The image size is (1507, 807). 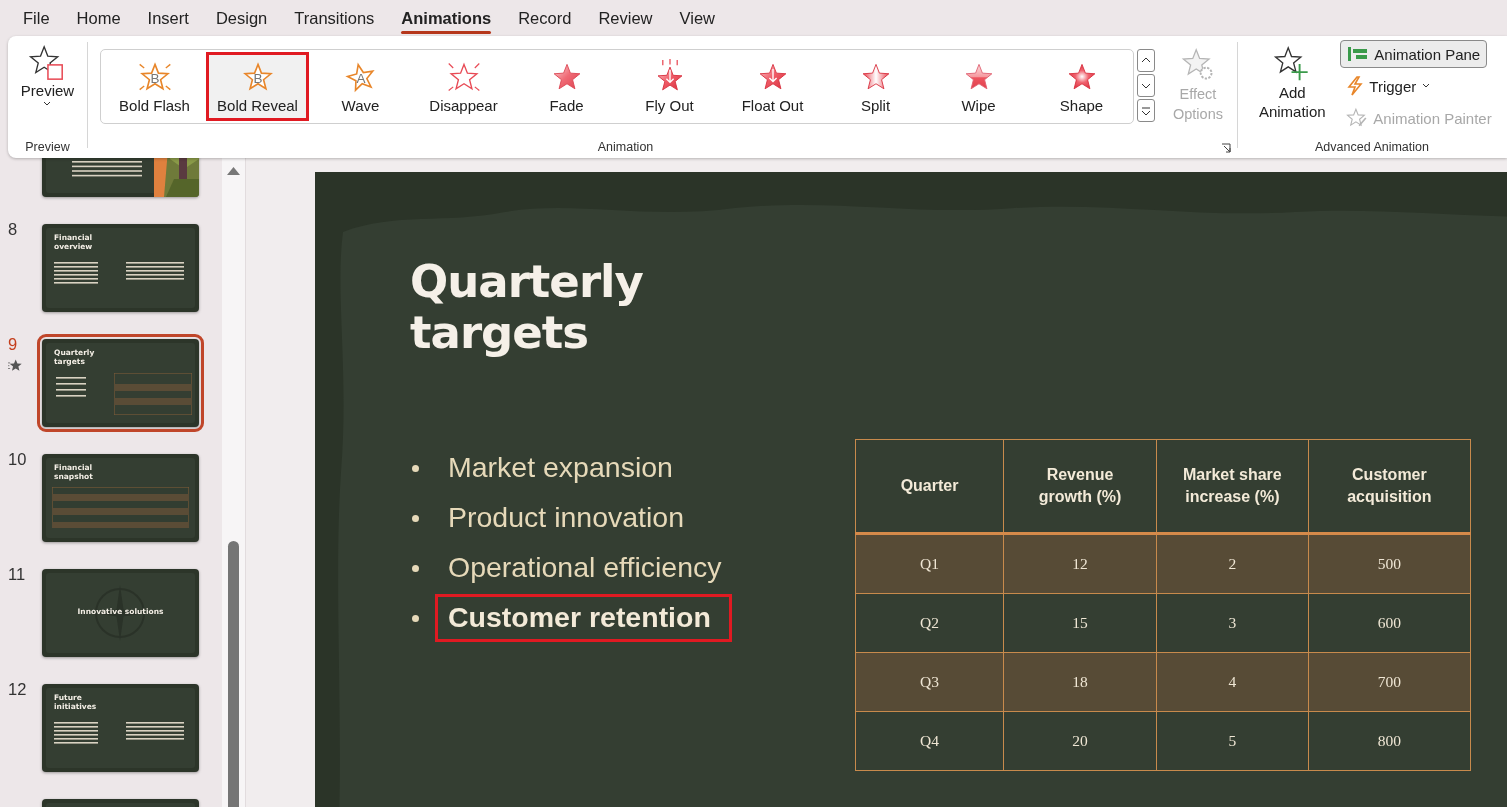 I want to click on animation-option: A Wave, so click(x=360, y=86).